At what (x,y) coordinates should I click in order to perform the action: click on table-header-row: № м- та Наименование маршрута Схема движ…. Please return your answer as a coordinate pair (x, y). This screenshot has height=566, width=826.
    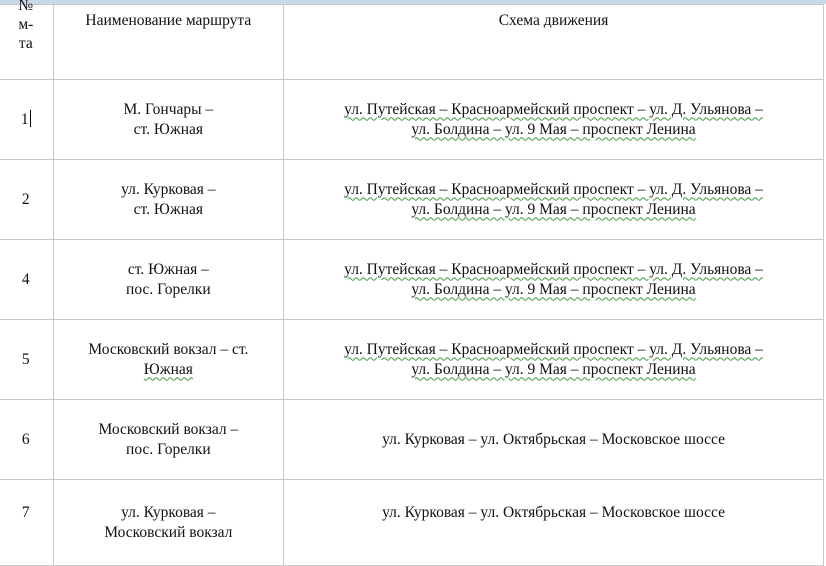
    Looking at the image, I should click on (412, 40).